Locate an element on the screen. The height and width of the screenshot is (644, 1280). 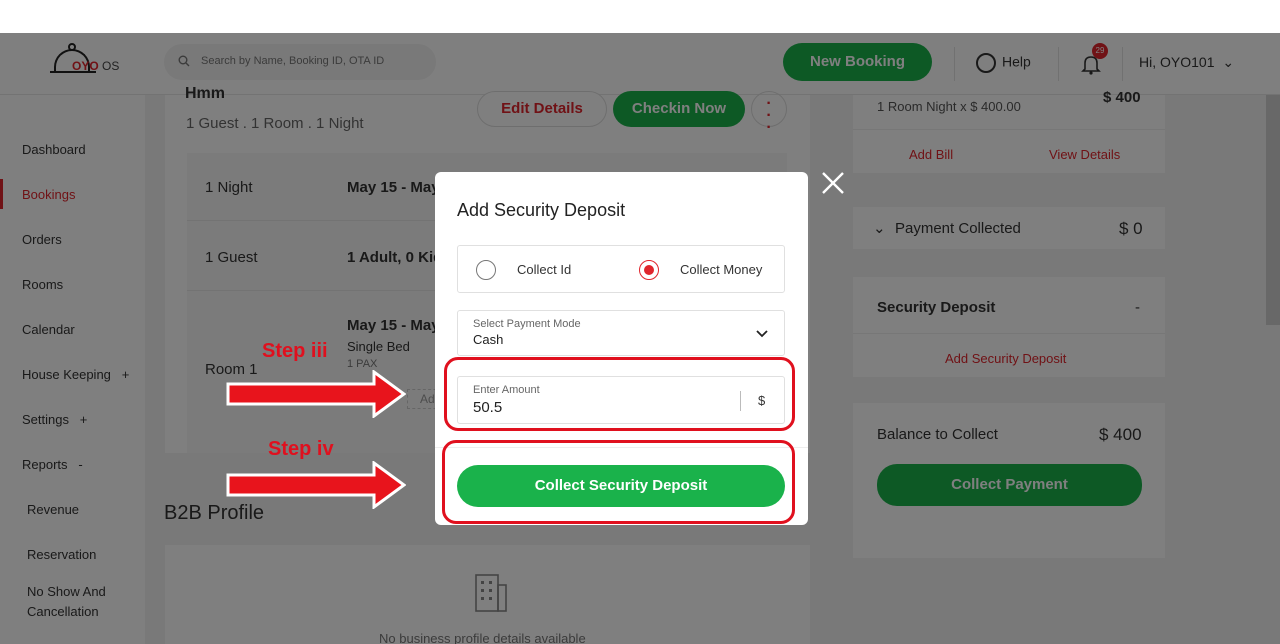
collect-money-radio is located at coordinates (649, 270).